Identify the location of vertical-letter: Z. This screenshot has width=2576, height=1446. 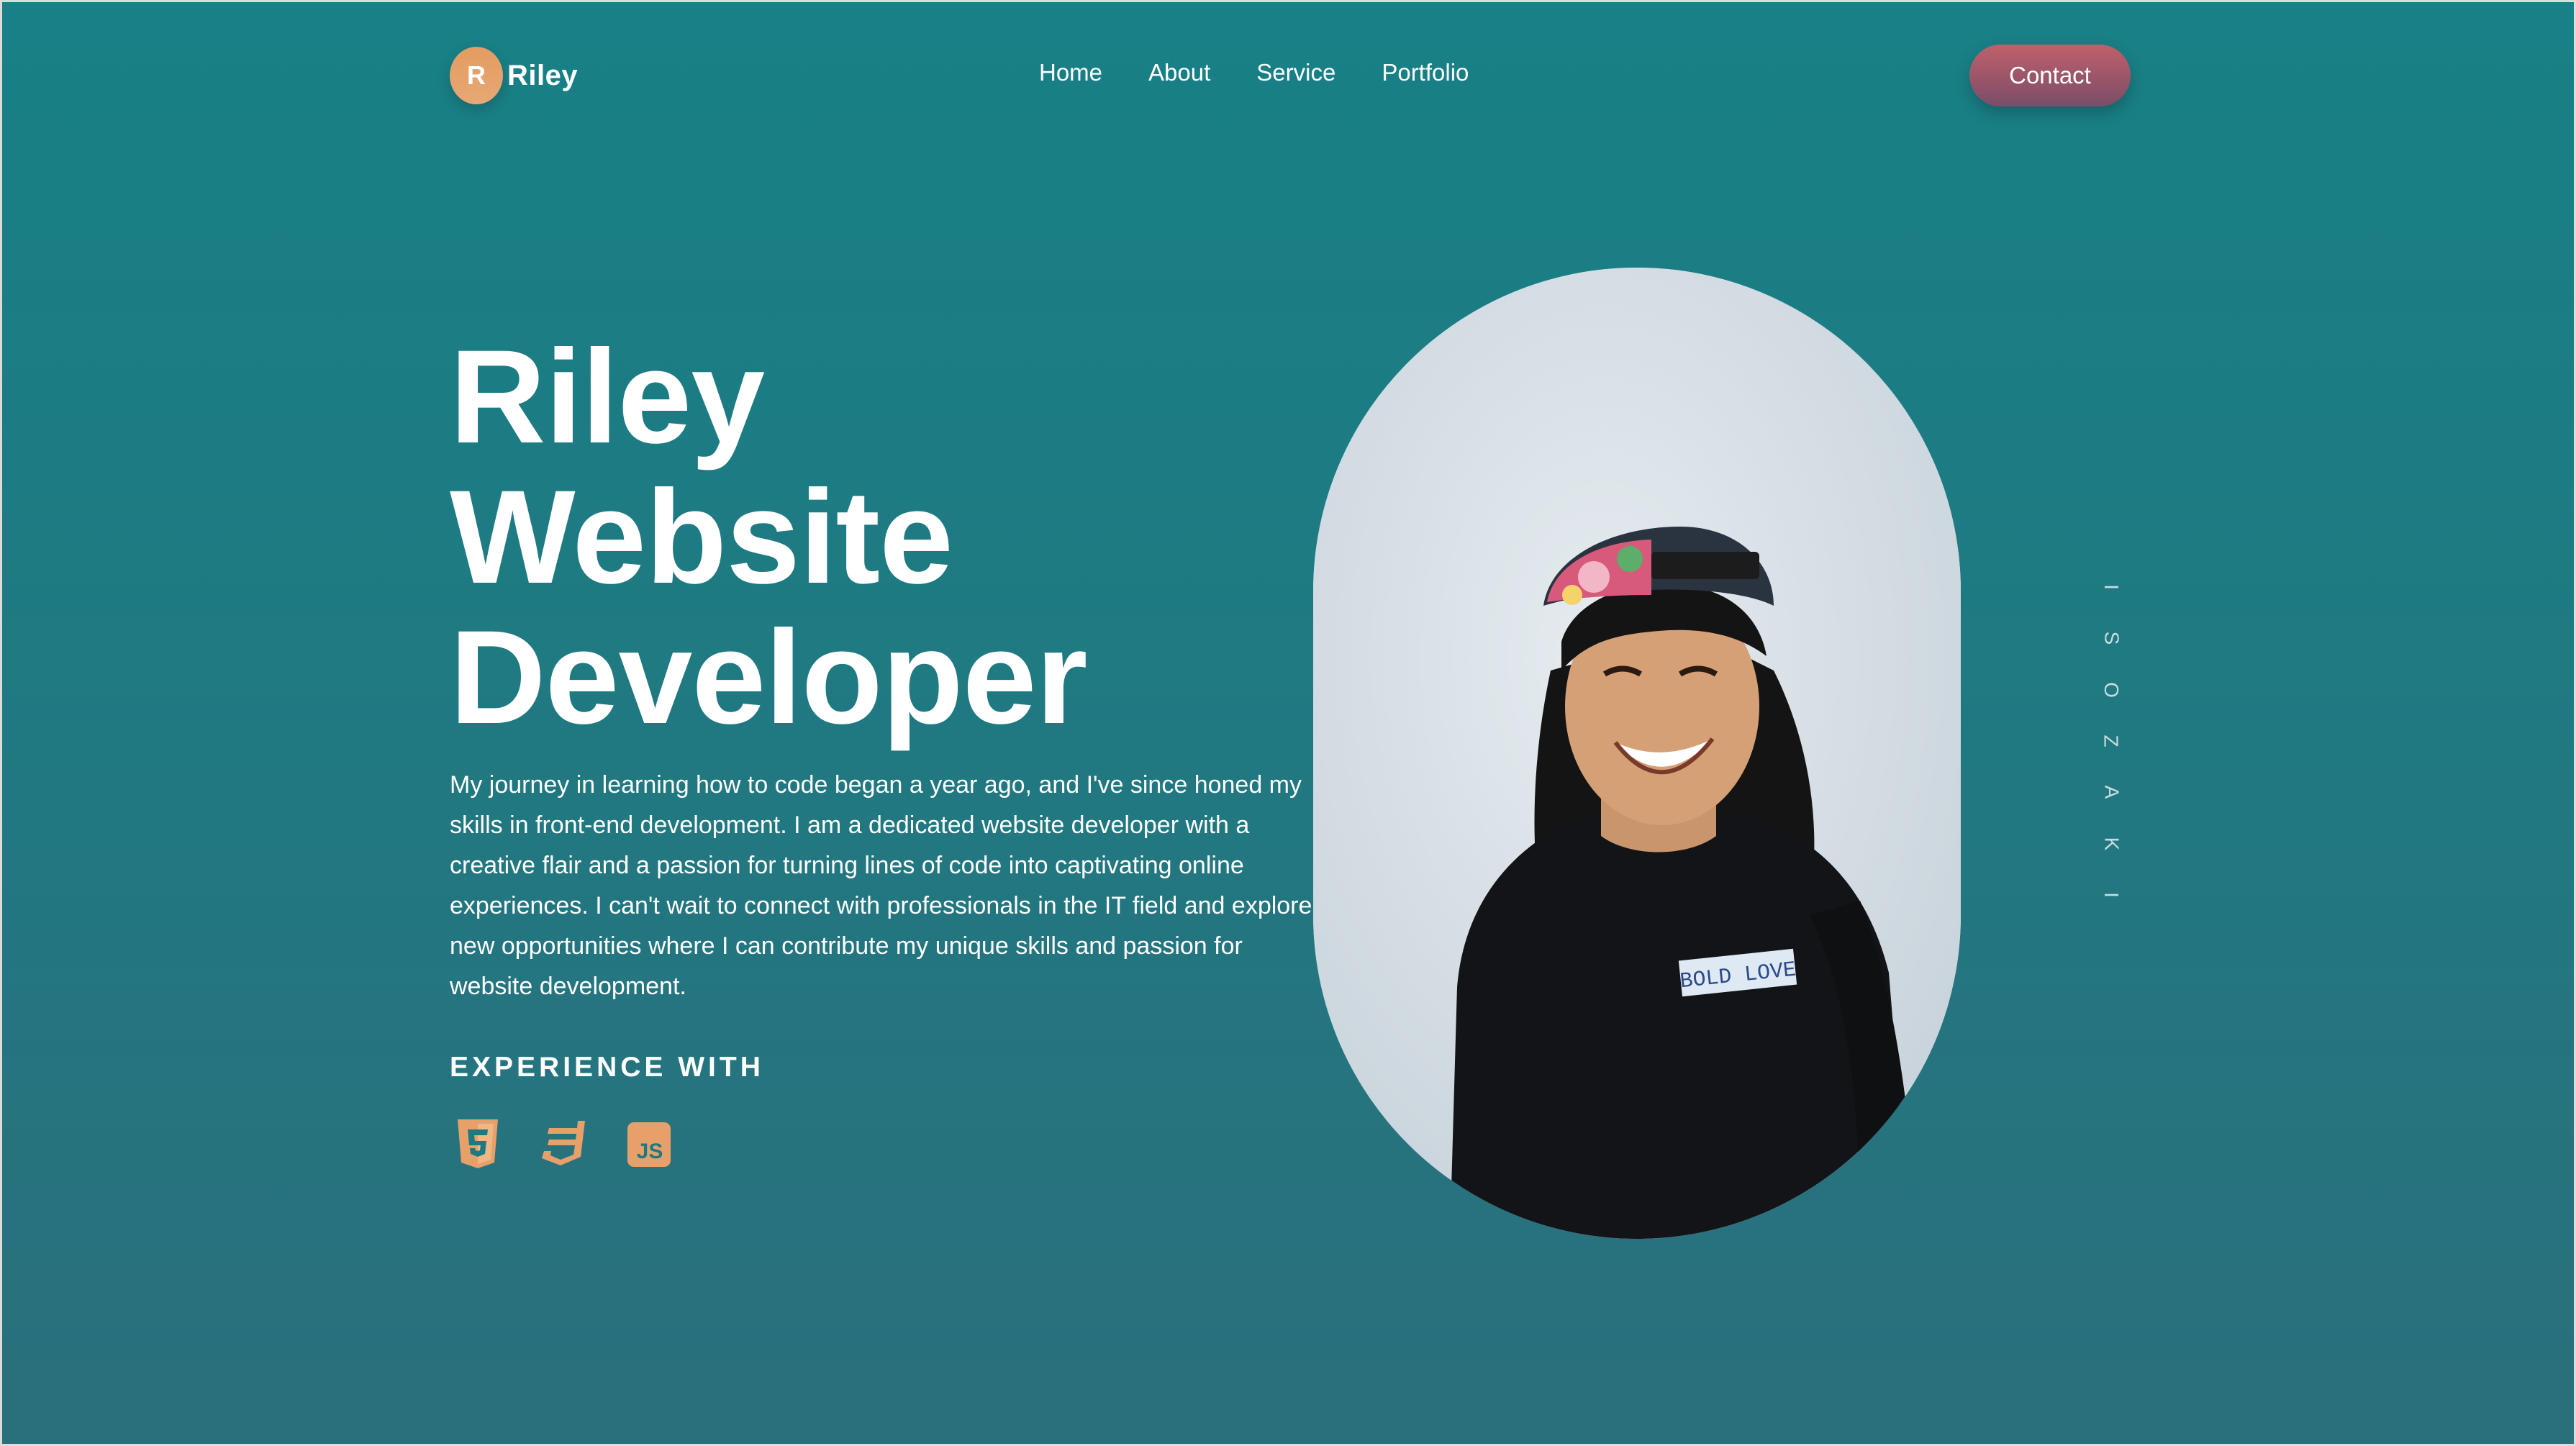
(2111, 741).